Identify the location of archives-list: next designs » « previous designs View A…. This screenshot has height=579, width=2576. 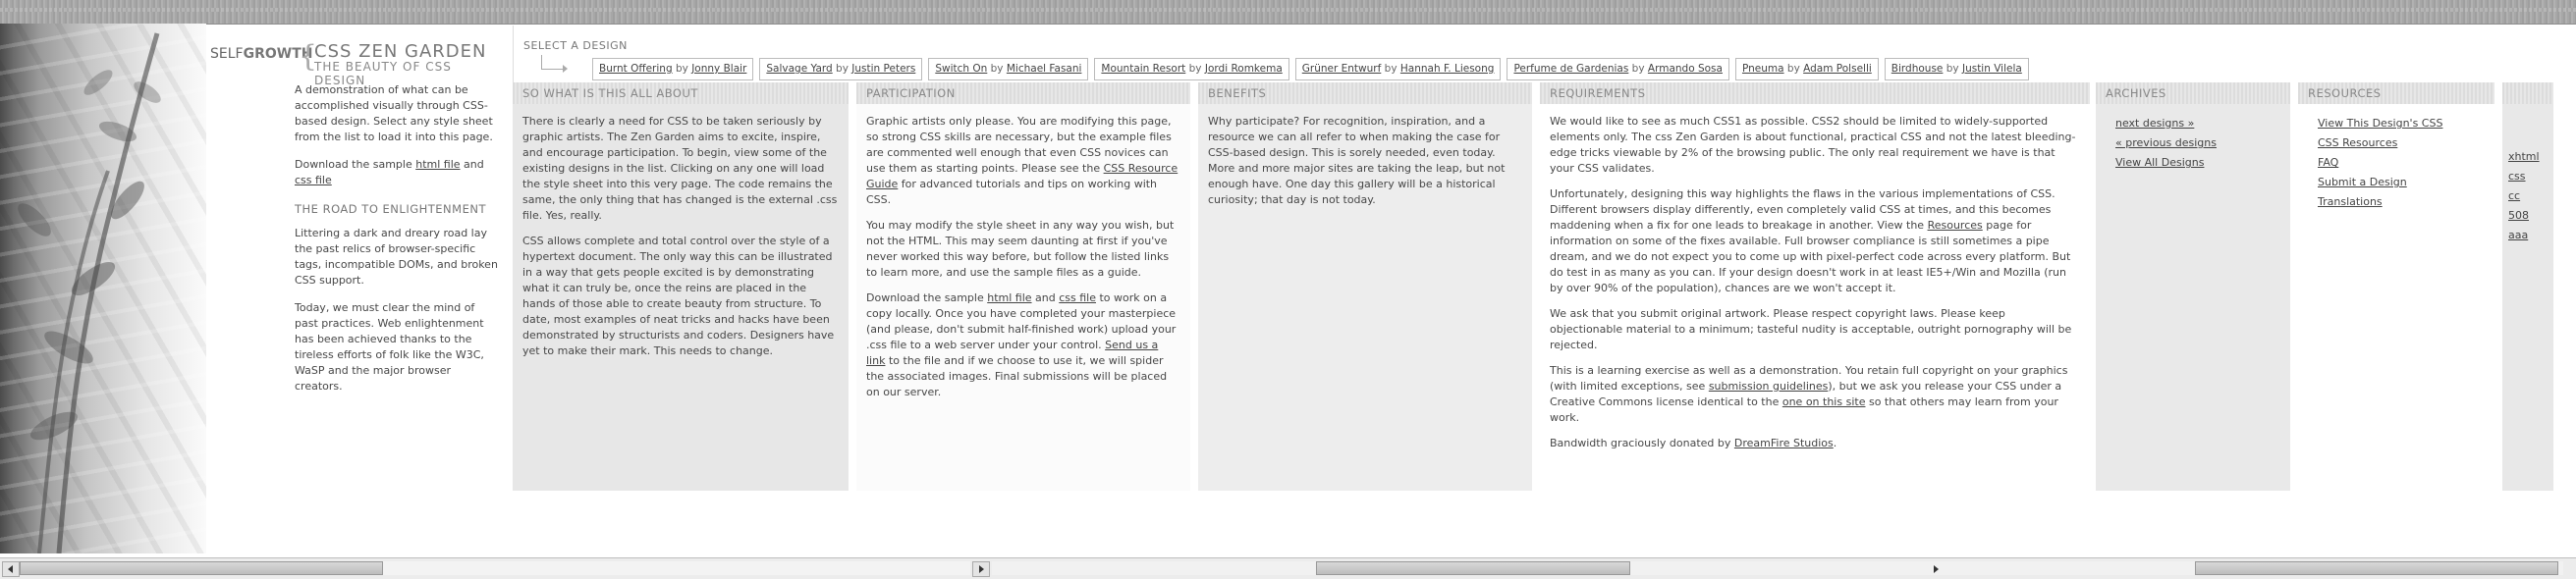
(2203, 143).